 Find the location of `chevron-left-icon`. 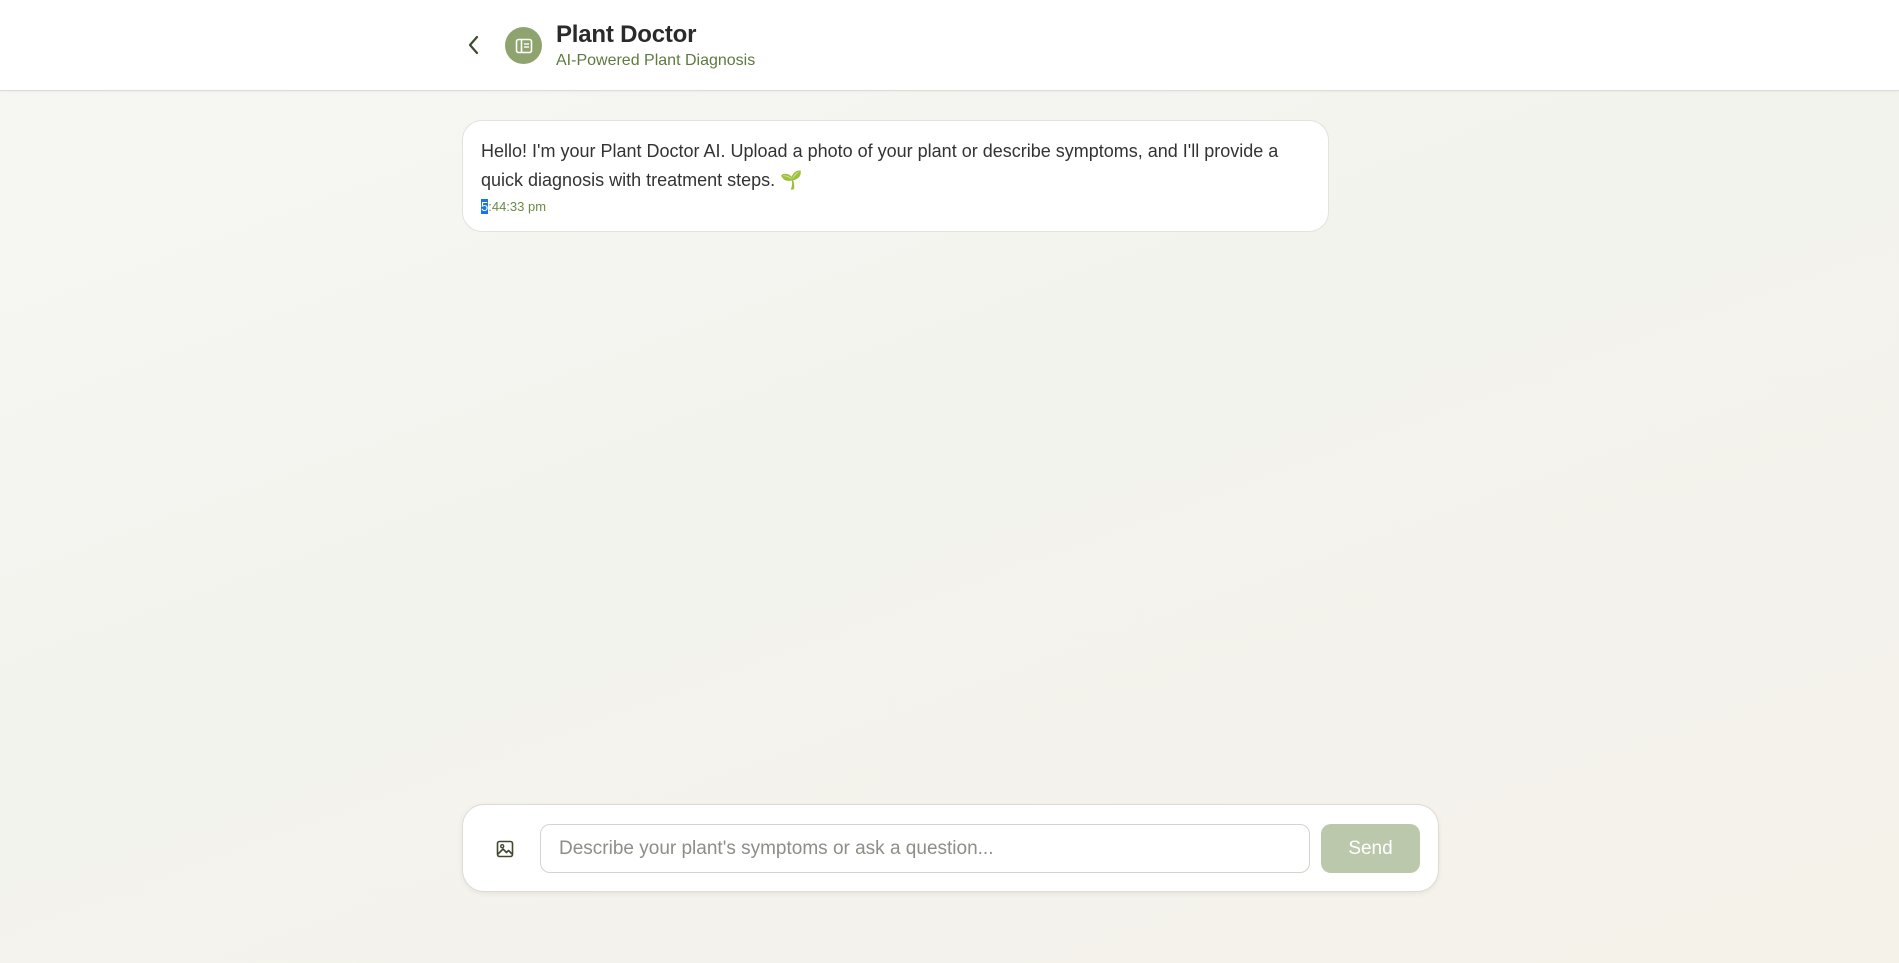

chevron-left-icon is located at coordinates (473, 45).